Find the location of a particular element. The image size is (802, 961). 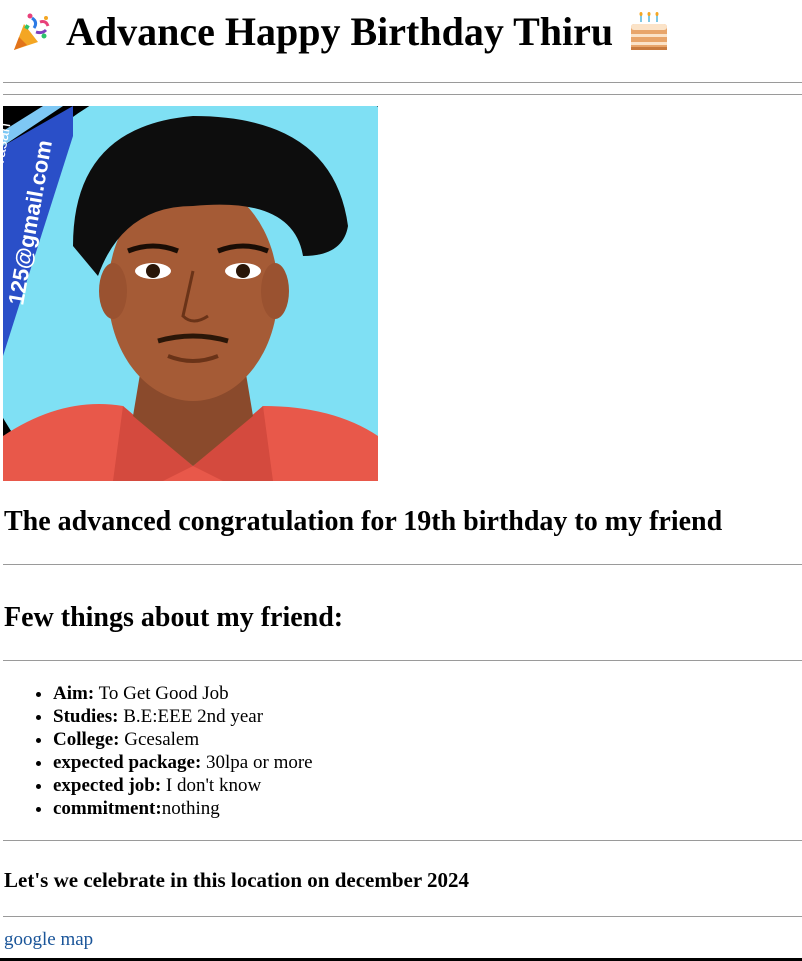

fact-label: Studies: is located at coordinates (86, 716).